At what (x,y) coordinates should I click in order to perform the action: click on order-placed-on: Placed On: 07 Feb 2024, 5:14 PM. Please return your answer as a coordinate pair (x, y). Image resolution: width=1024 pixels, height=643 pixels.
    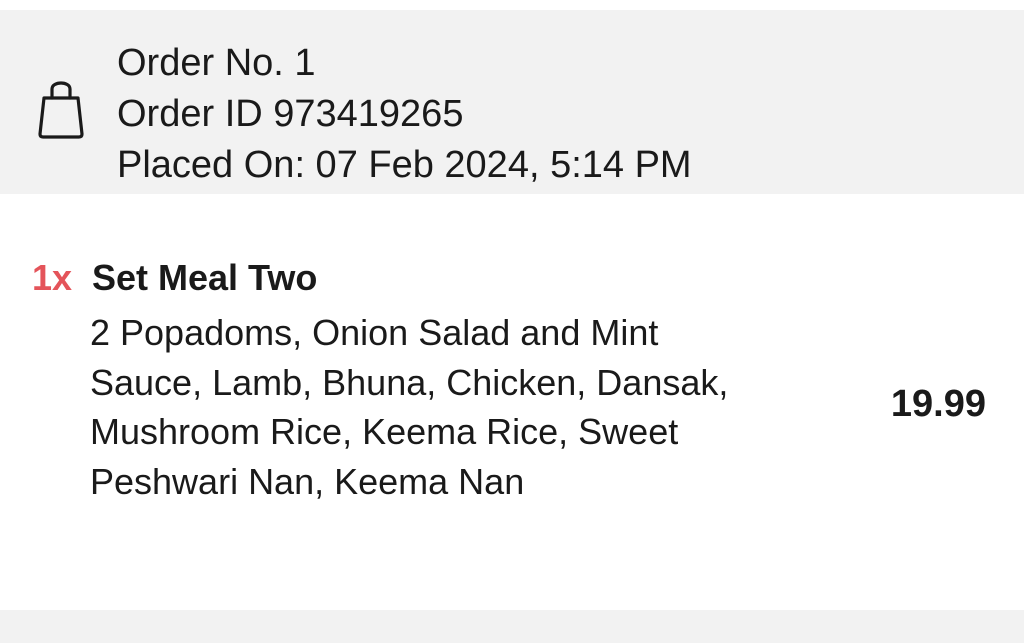
    Looking at the image, I should click on (404, 165).